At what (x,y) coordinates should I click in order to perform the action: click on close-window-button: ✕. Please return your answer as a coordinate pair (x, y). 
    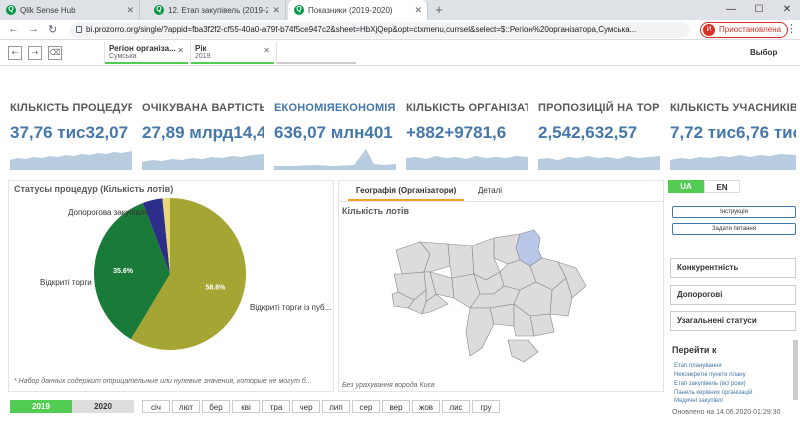
    Looking at the image, I should click on (787, 10).